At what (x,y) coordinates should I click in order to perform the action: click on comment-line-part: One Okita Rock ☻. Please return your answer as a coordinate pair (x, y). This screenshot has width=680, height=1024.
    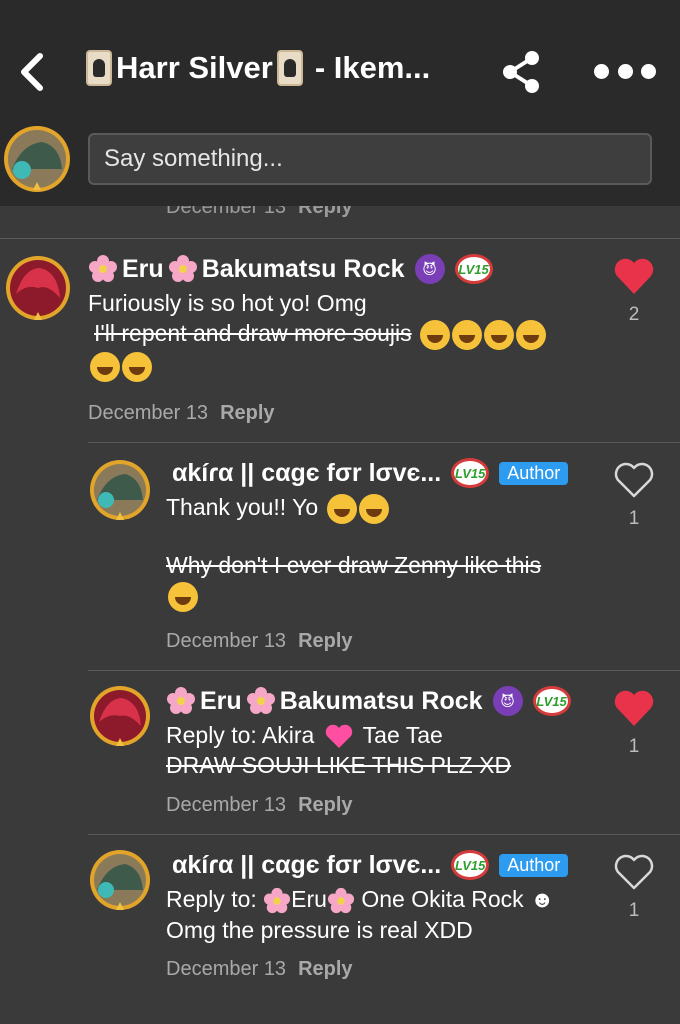
    Looking at the image, I should click on (458, 899).